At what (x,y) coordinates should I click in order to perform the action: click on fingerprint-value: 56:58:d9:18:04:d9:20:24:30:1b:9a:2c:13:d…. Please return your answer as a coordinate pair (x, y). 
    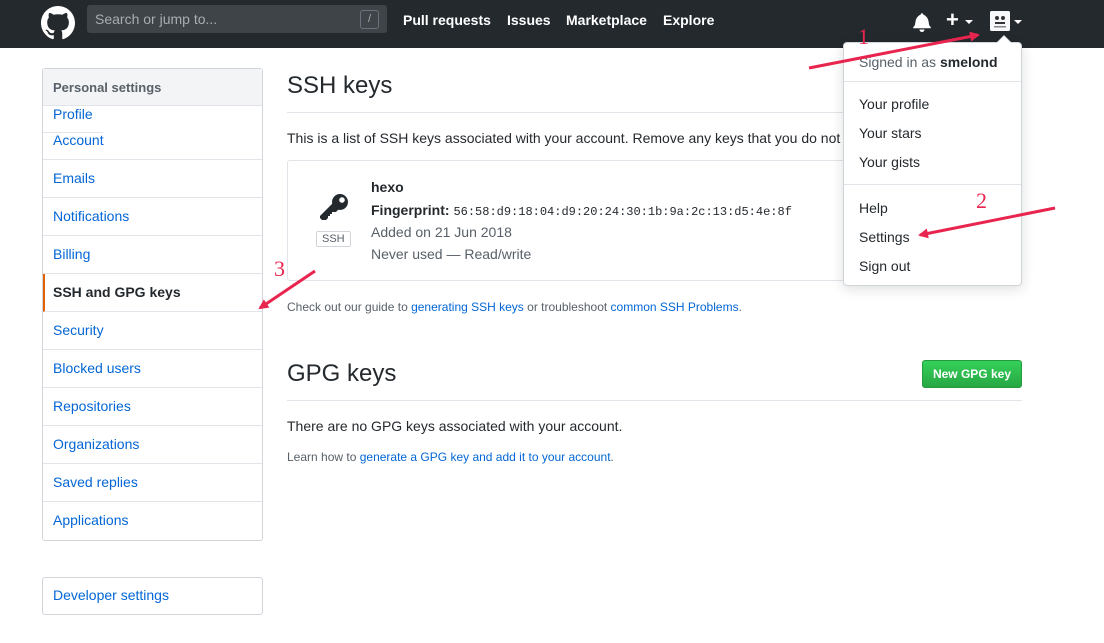
    Looking at the image, I should click on (622, 212).